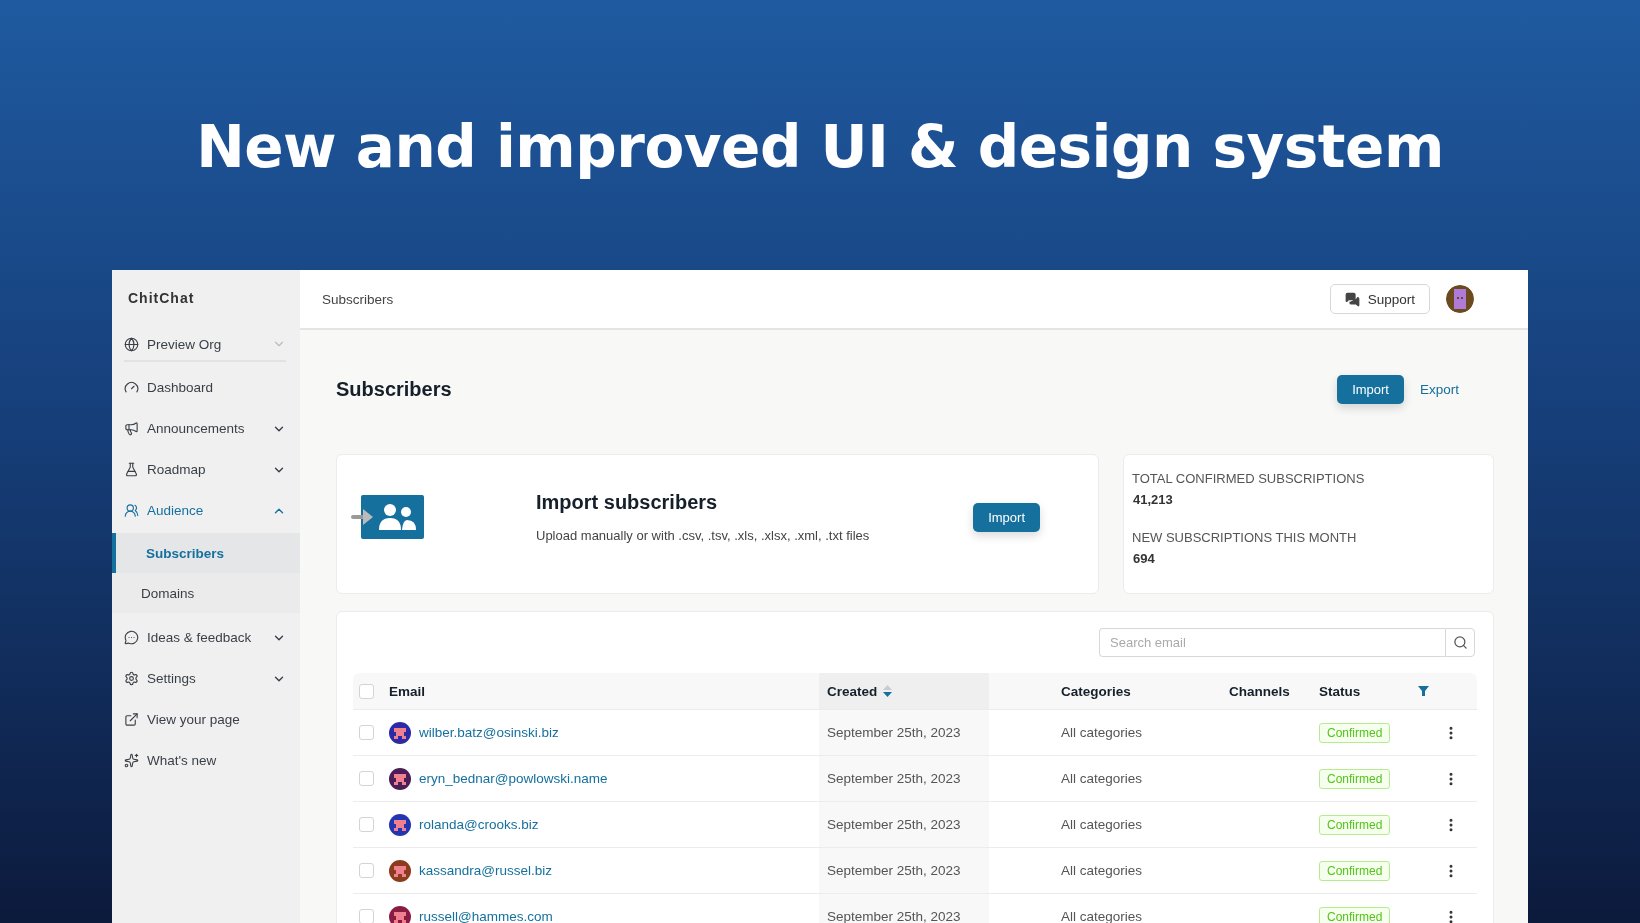 The width and height of the screenshot is (1640, 923). Describe the element at coordinates (205, 345) in the screenshot. I see `org-switcher: Preview Org` at that location.